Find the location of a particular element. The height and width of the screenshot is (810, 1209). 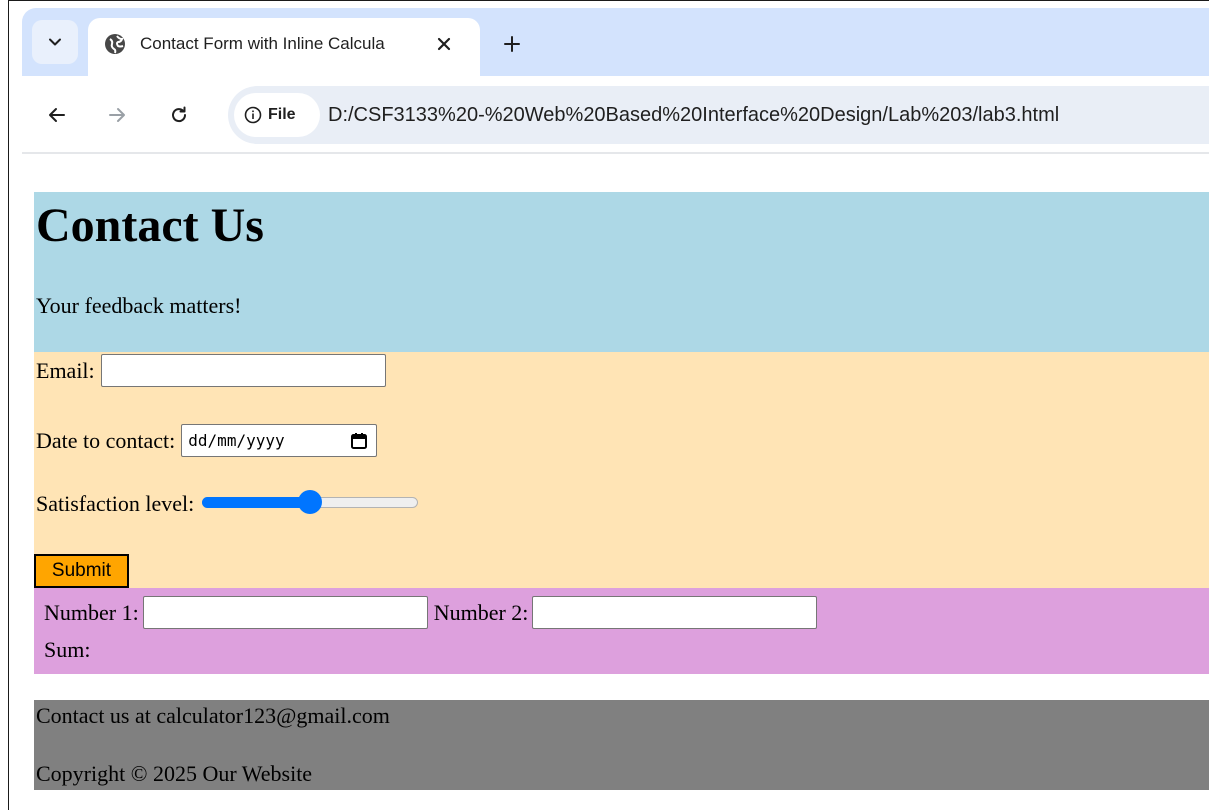

email-row: Email: is located at coordinates (211, 370).